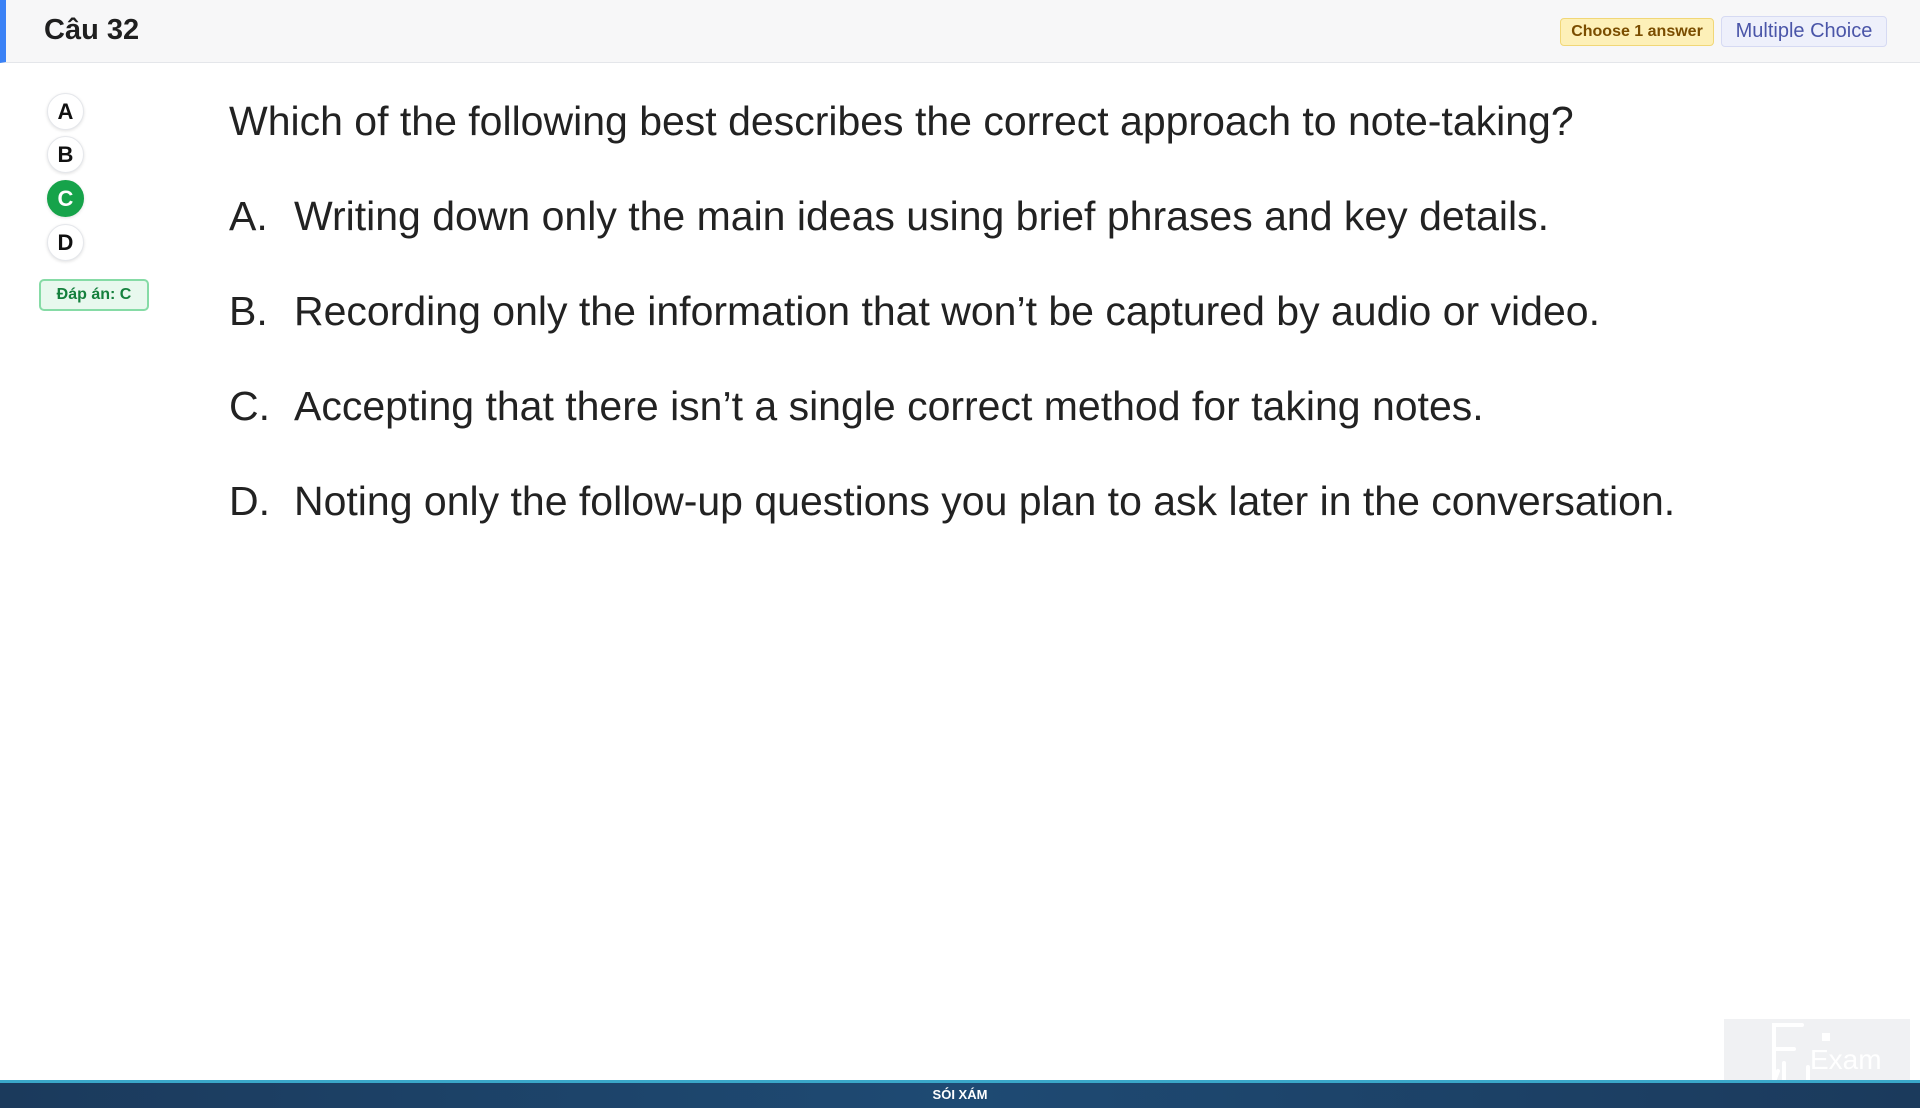 This screenshot has height=1108, width=1920. I want to click on question-header: Câu 32 Choose 1 answer Multiple Choice, so click(960, 31).